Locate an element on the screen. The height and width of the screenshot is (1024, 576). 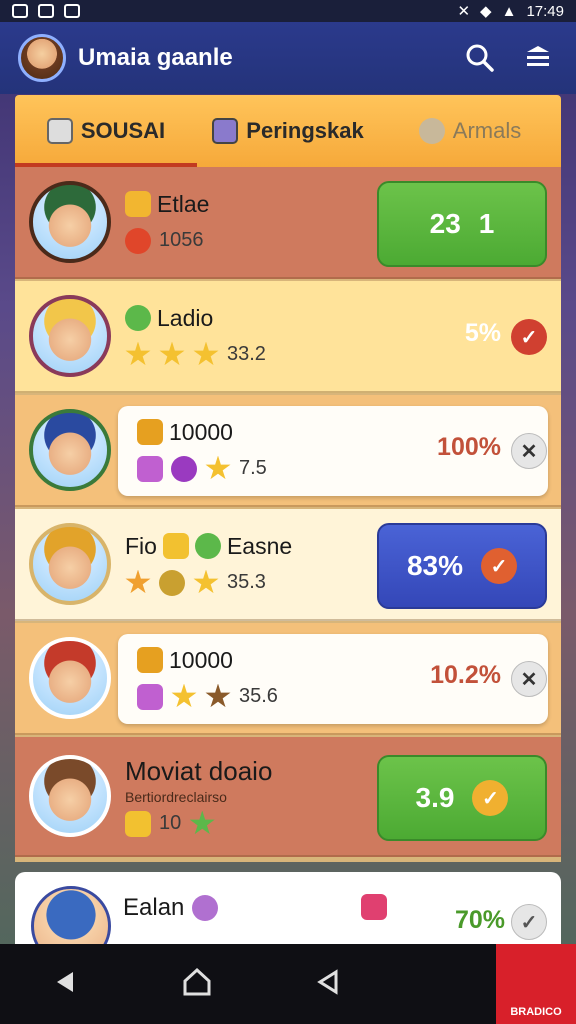
player-stat: 1056 is located at coordinates (181, 240).